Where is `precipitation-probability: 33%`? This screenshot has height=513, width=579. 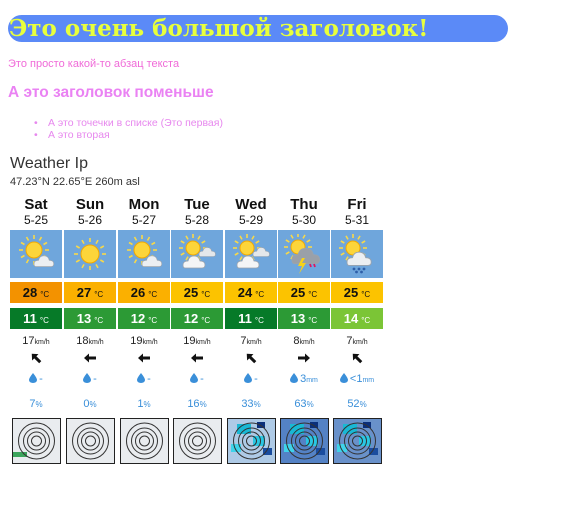
precipitation-probability: 33% is located at coordinates (251, 404).